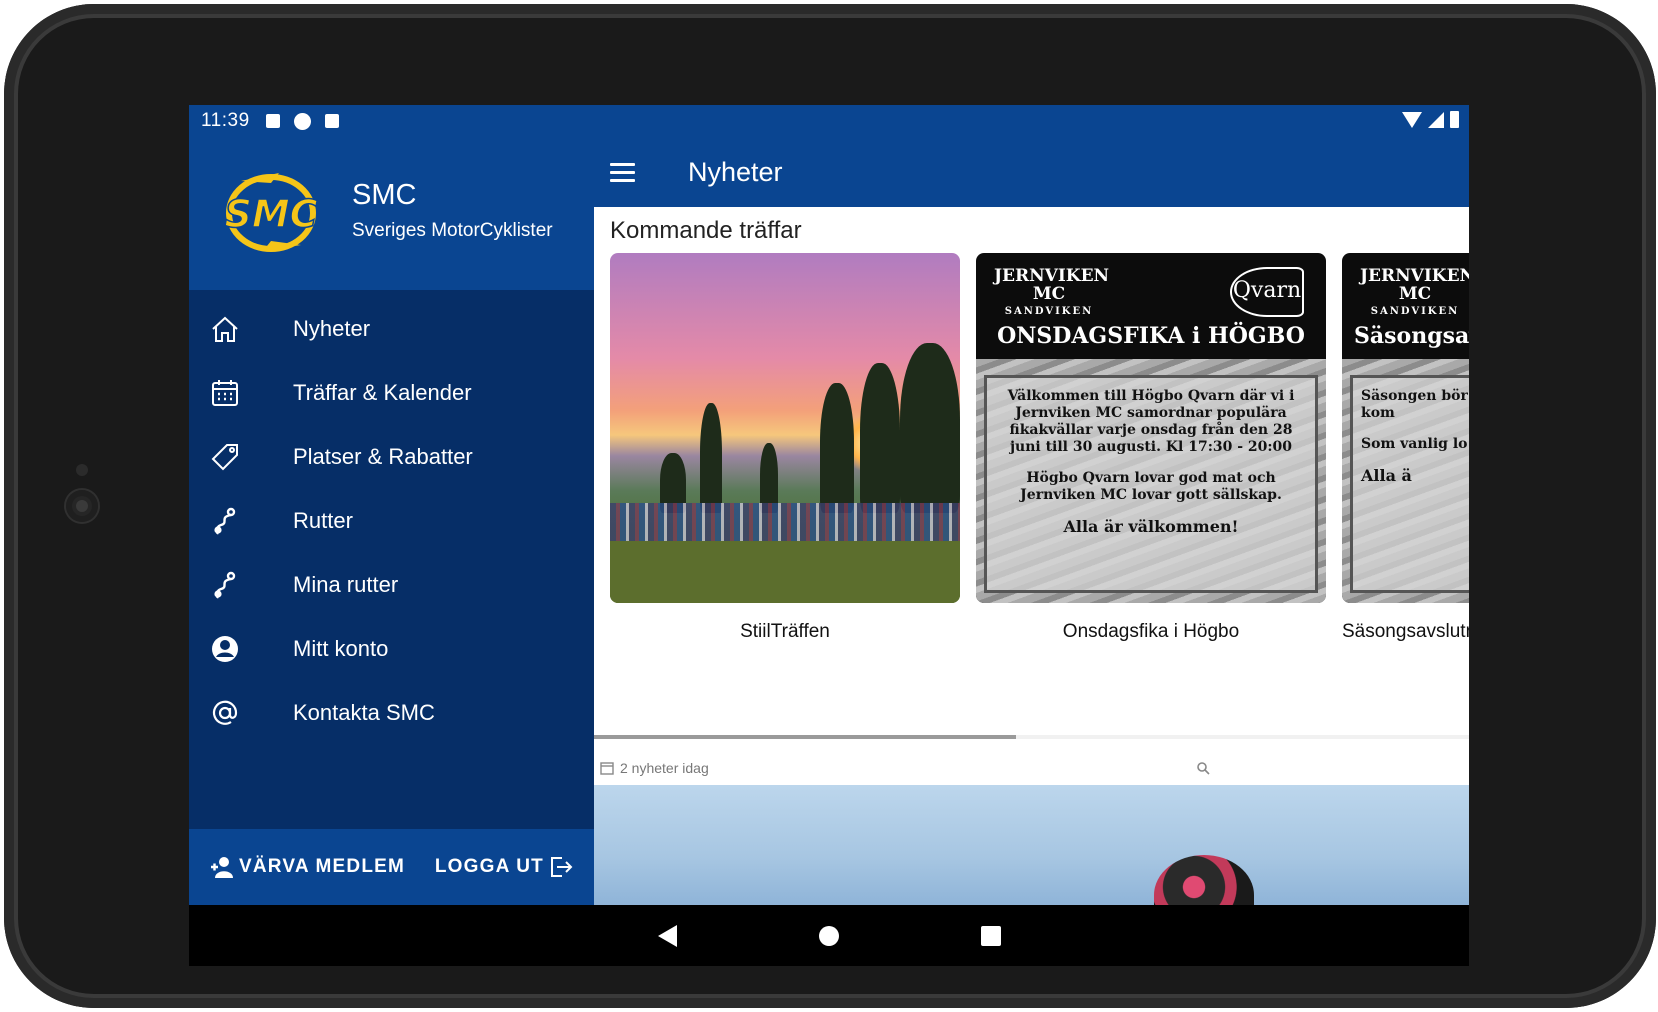  I want to click on poster-headline: ONSDAGSFIKA i HÖGBO, so click(1151, 336).